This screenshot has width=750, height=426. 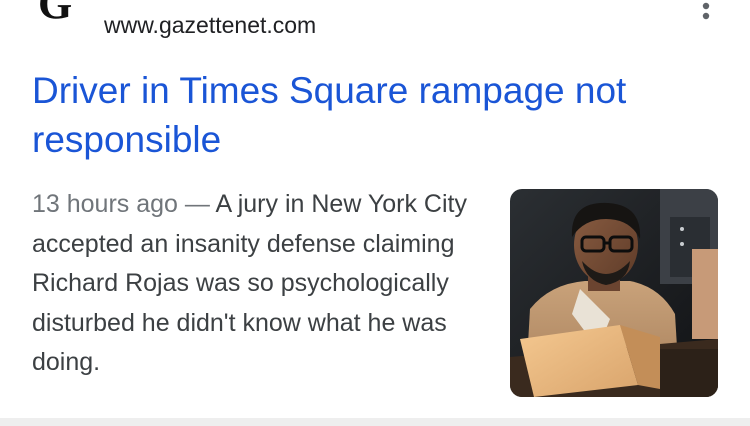 What do you see at coordinates (375, 422) in the screenshot?
I see `card-divider` at bounding box center [375, 422].